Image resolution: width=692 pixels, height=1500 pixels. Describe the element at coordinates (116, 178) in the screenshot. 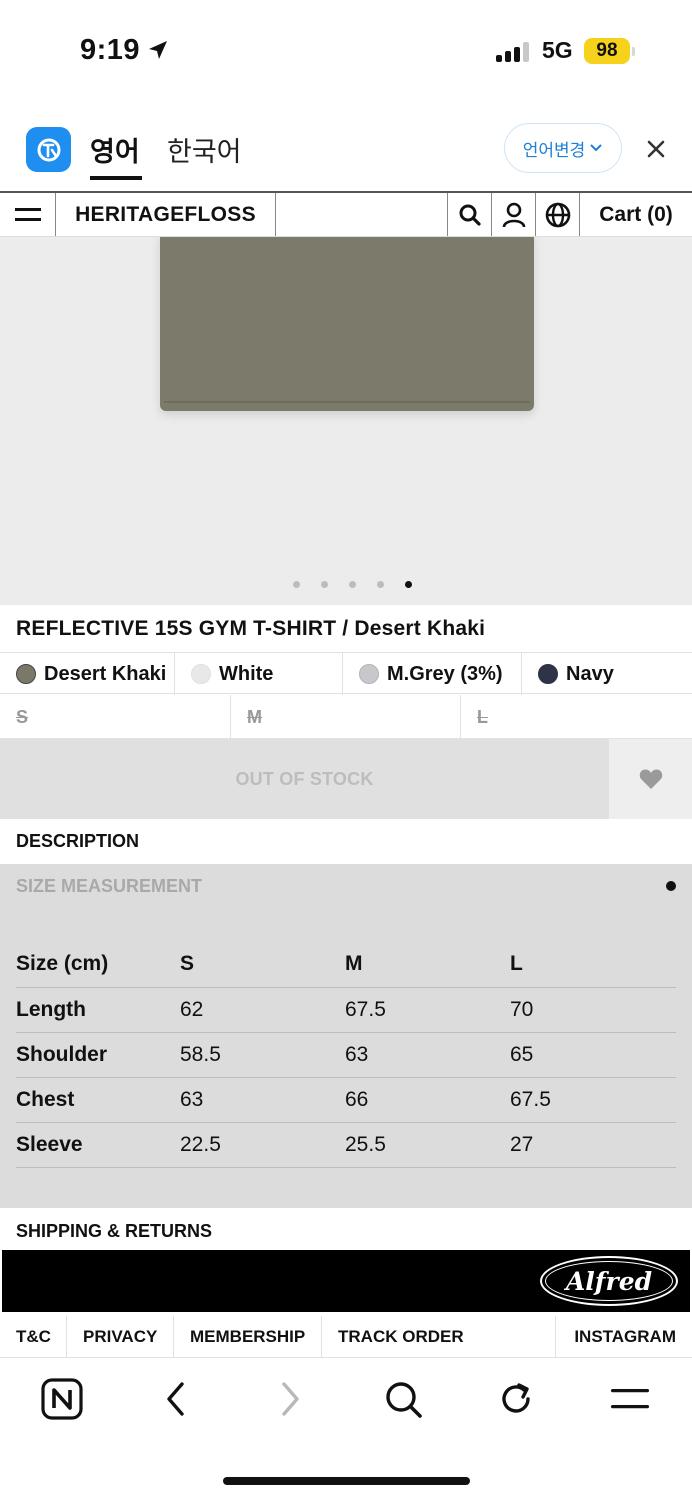

I see `active-tab-indicator` at that location.